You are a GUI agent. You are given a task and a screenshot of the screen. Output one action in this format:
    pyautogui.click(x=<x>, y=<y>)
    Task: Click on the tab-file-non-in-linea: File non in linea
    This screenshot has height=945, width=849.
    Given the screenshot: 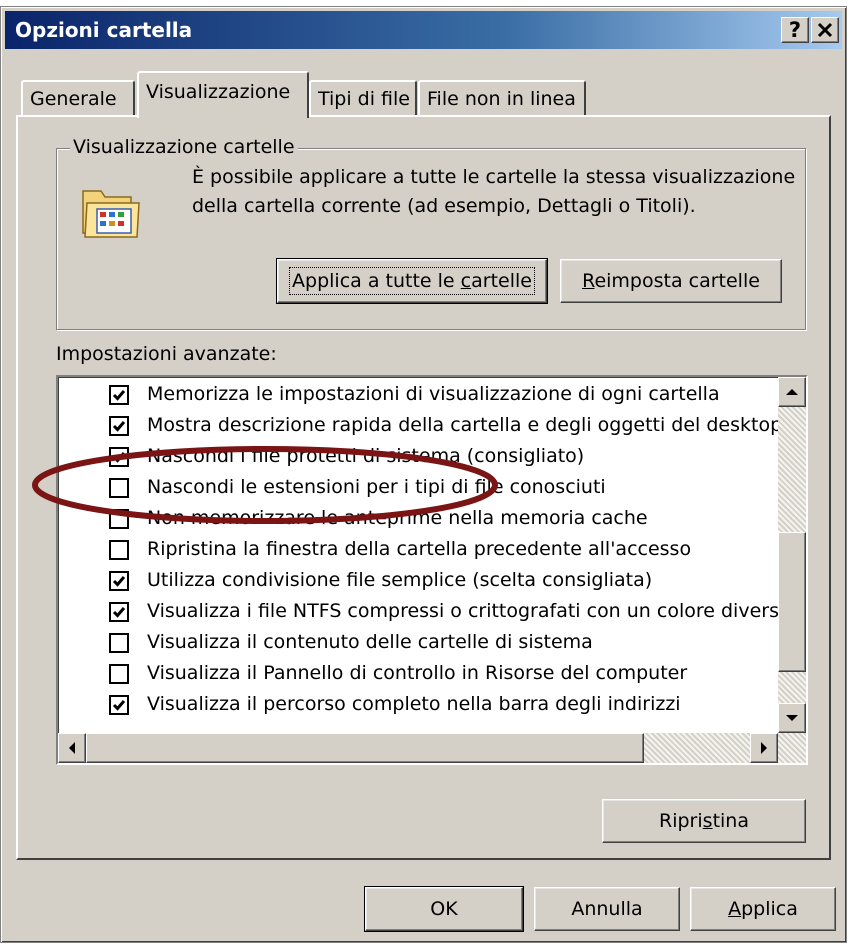 What is the action you would take?
    pyautogui.click(x=502, y=98)
    